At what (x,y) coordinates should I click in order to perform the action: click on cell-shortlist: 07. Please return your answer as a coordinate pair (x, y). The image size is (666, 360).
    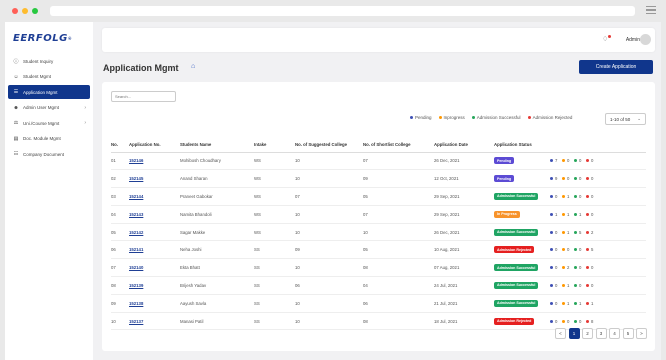
    Looking at the image, I should click on (398, 214).